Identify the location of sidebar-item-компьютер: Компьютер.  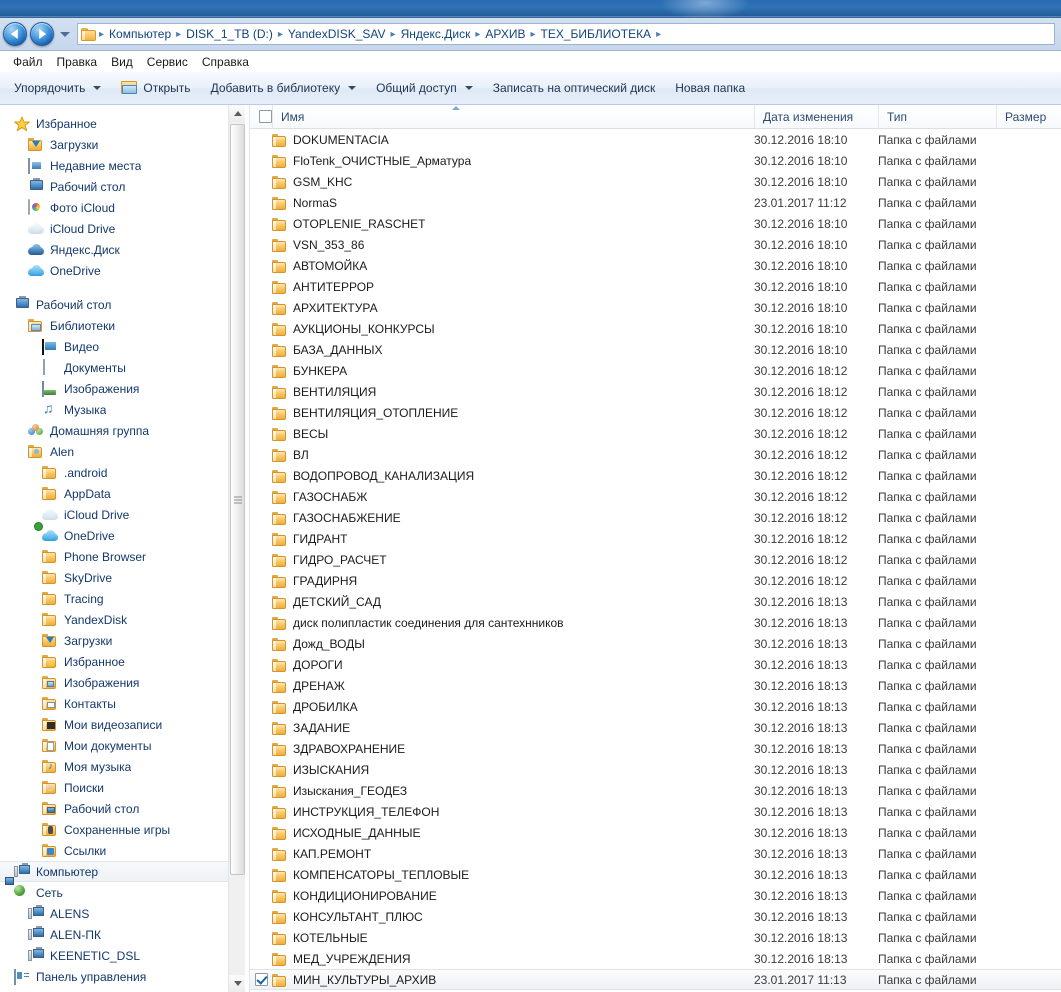
(122, 871).